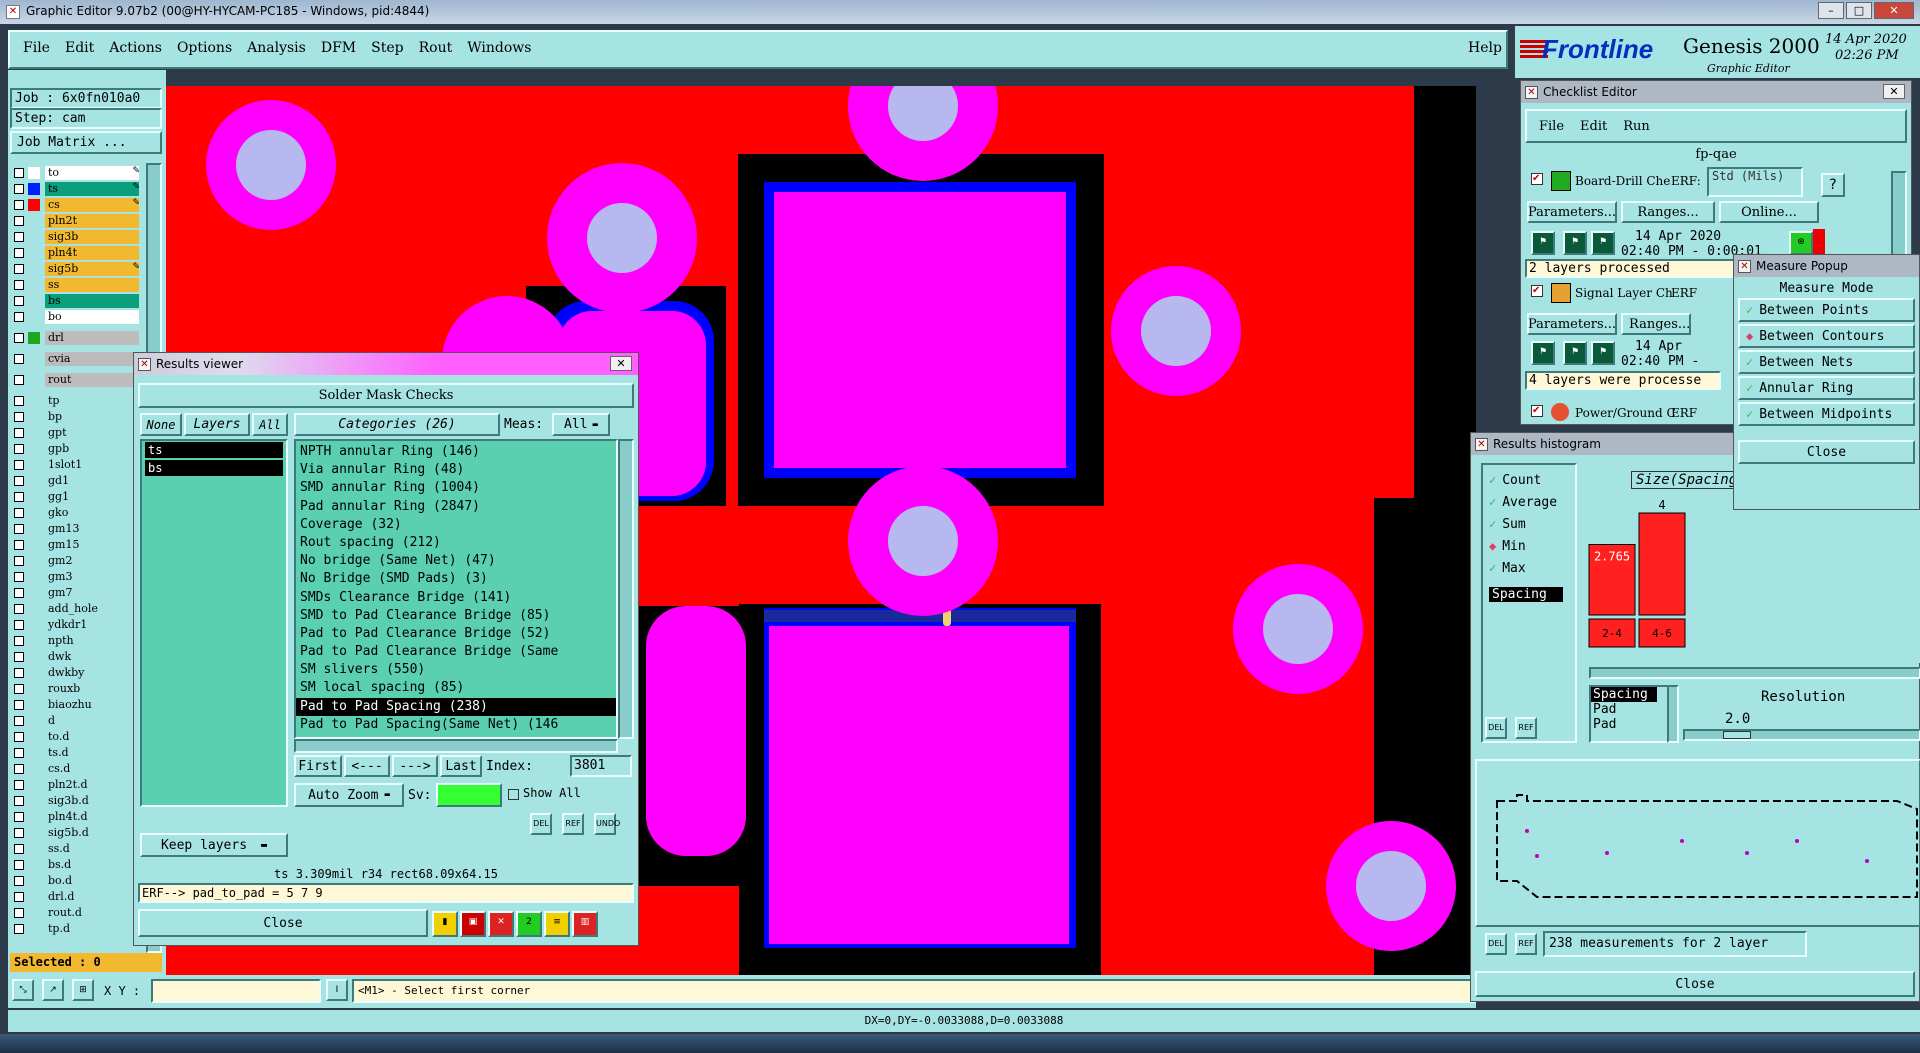 This screenshot has height=1053, width=1920. I want to click on layer-row: sig5b.d✎, so click(76, 833).